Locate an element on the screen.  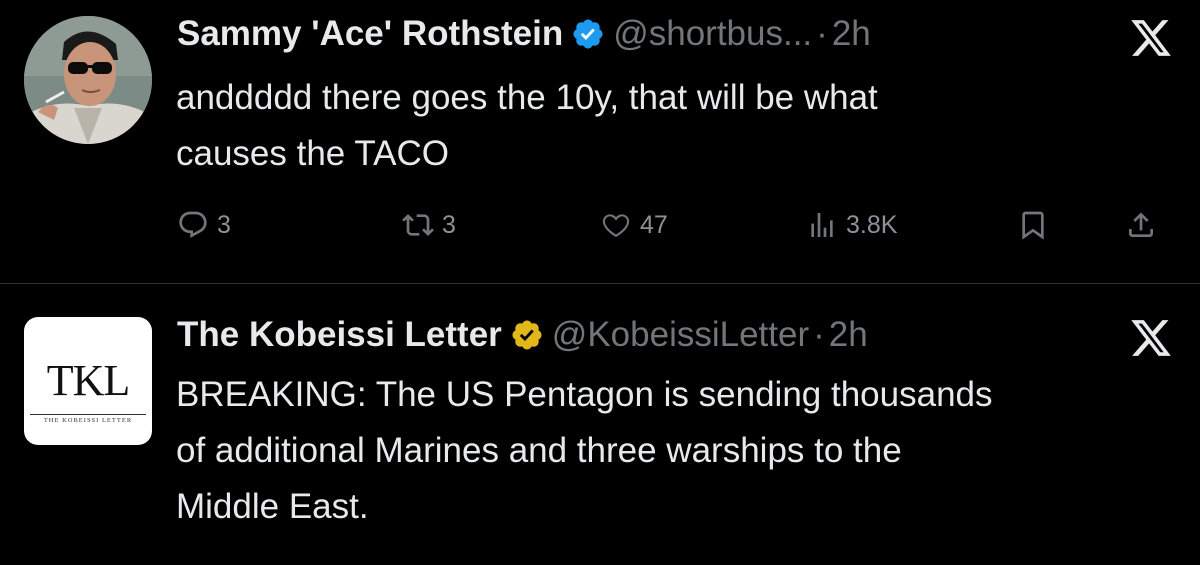
tweet-text-line: Middle East. is located at coordinates (272, 506).